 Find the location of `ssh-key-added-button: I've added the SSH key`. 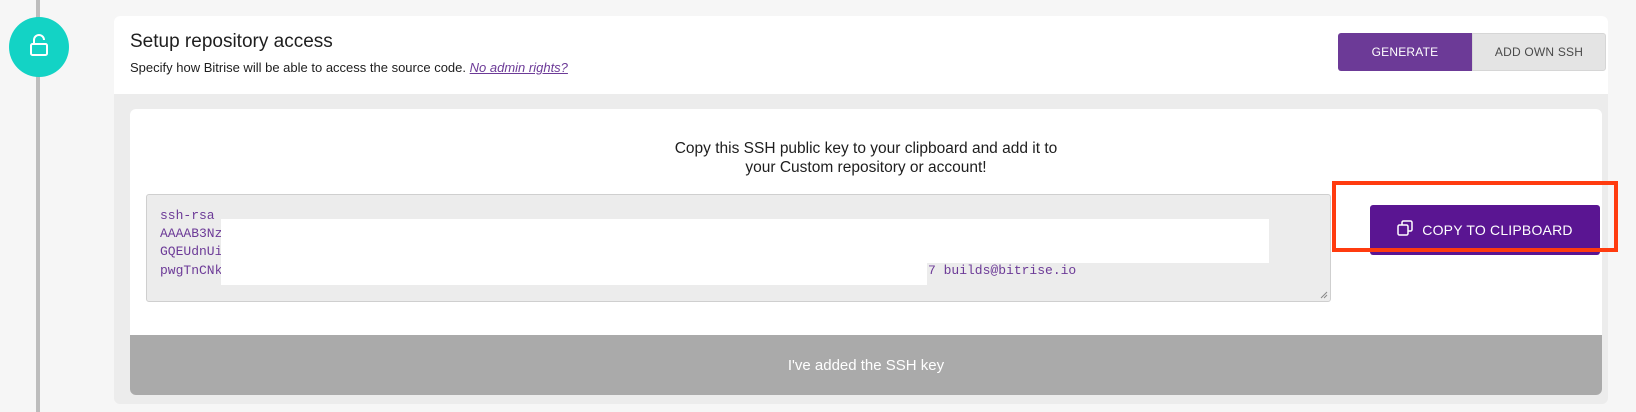

ssh-key-added-button: I've added the SSH key is located at coordinates (866, 365).